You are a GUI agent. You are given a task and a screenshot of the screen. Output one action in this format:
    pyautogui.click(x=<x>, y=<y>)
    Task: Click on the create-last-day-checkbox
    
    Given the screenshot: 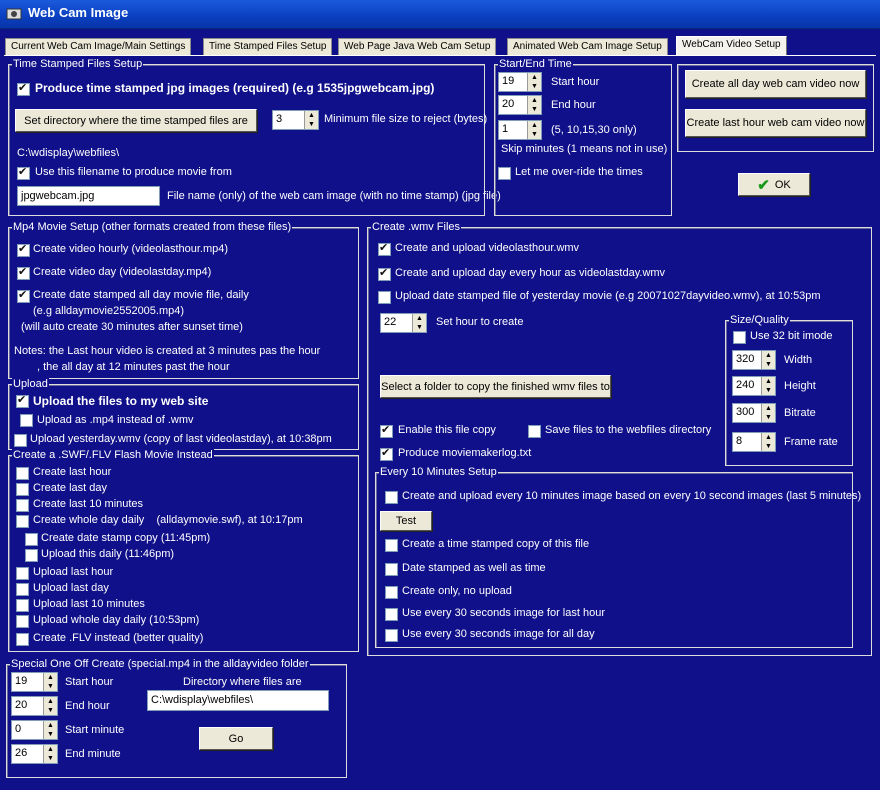 What is the action you would take?
    pyautogui.click(x=22, y=489)
    